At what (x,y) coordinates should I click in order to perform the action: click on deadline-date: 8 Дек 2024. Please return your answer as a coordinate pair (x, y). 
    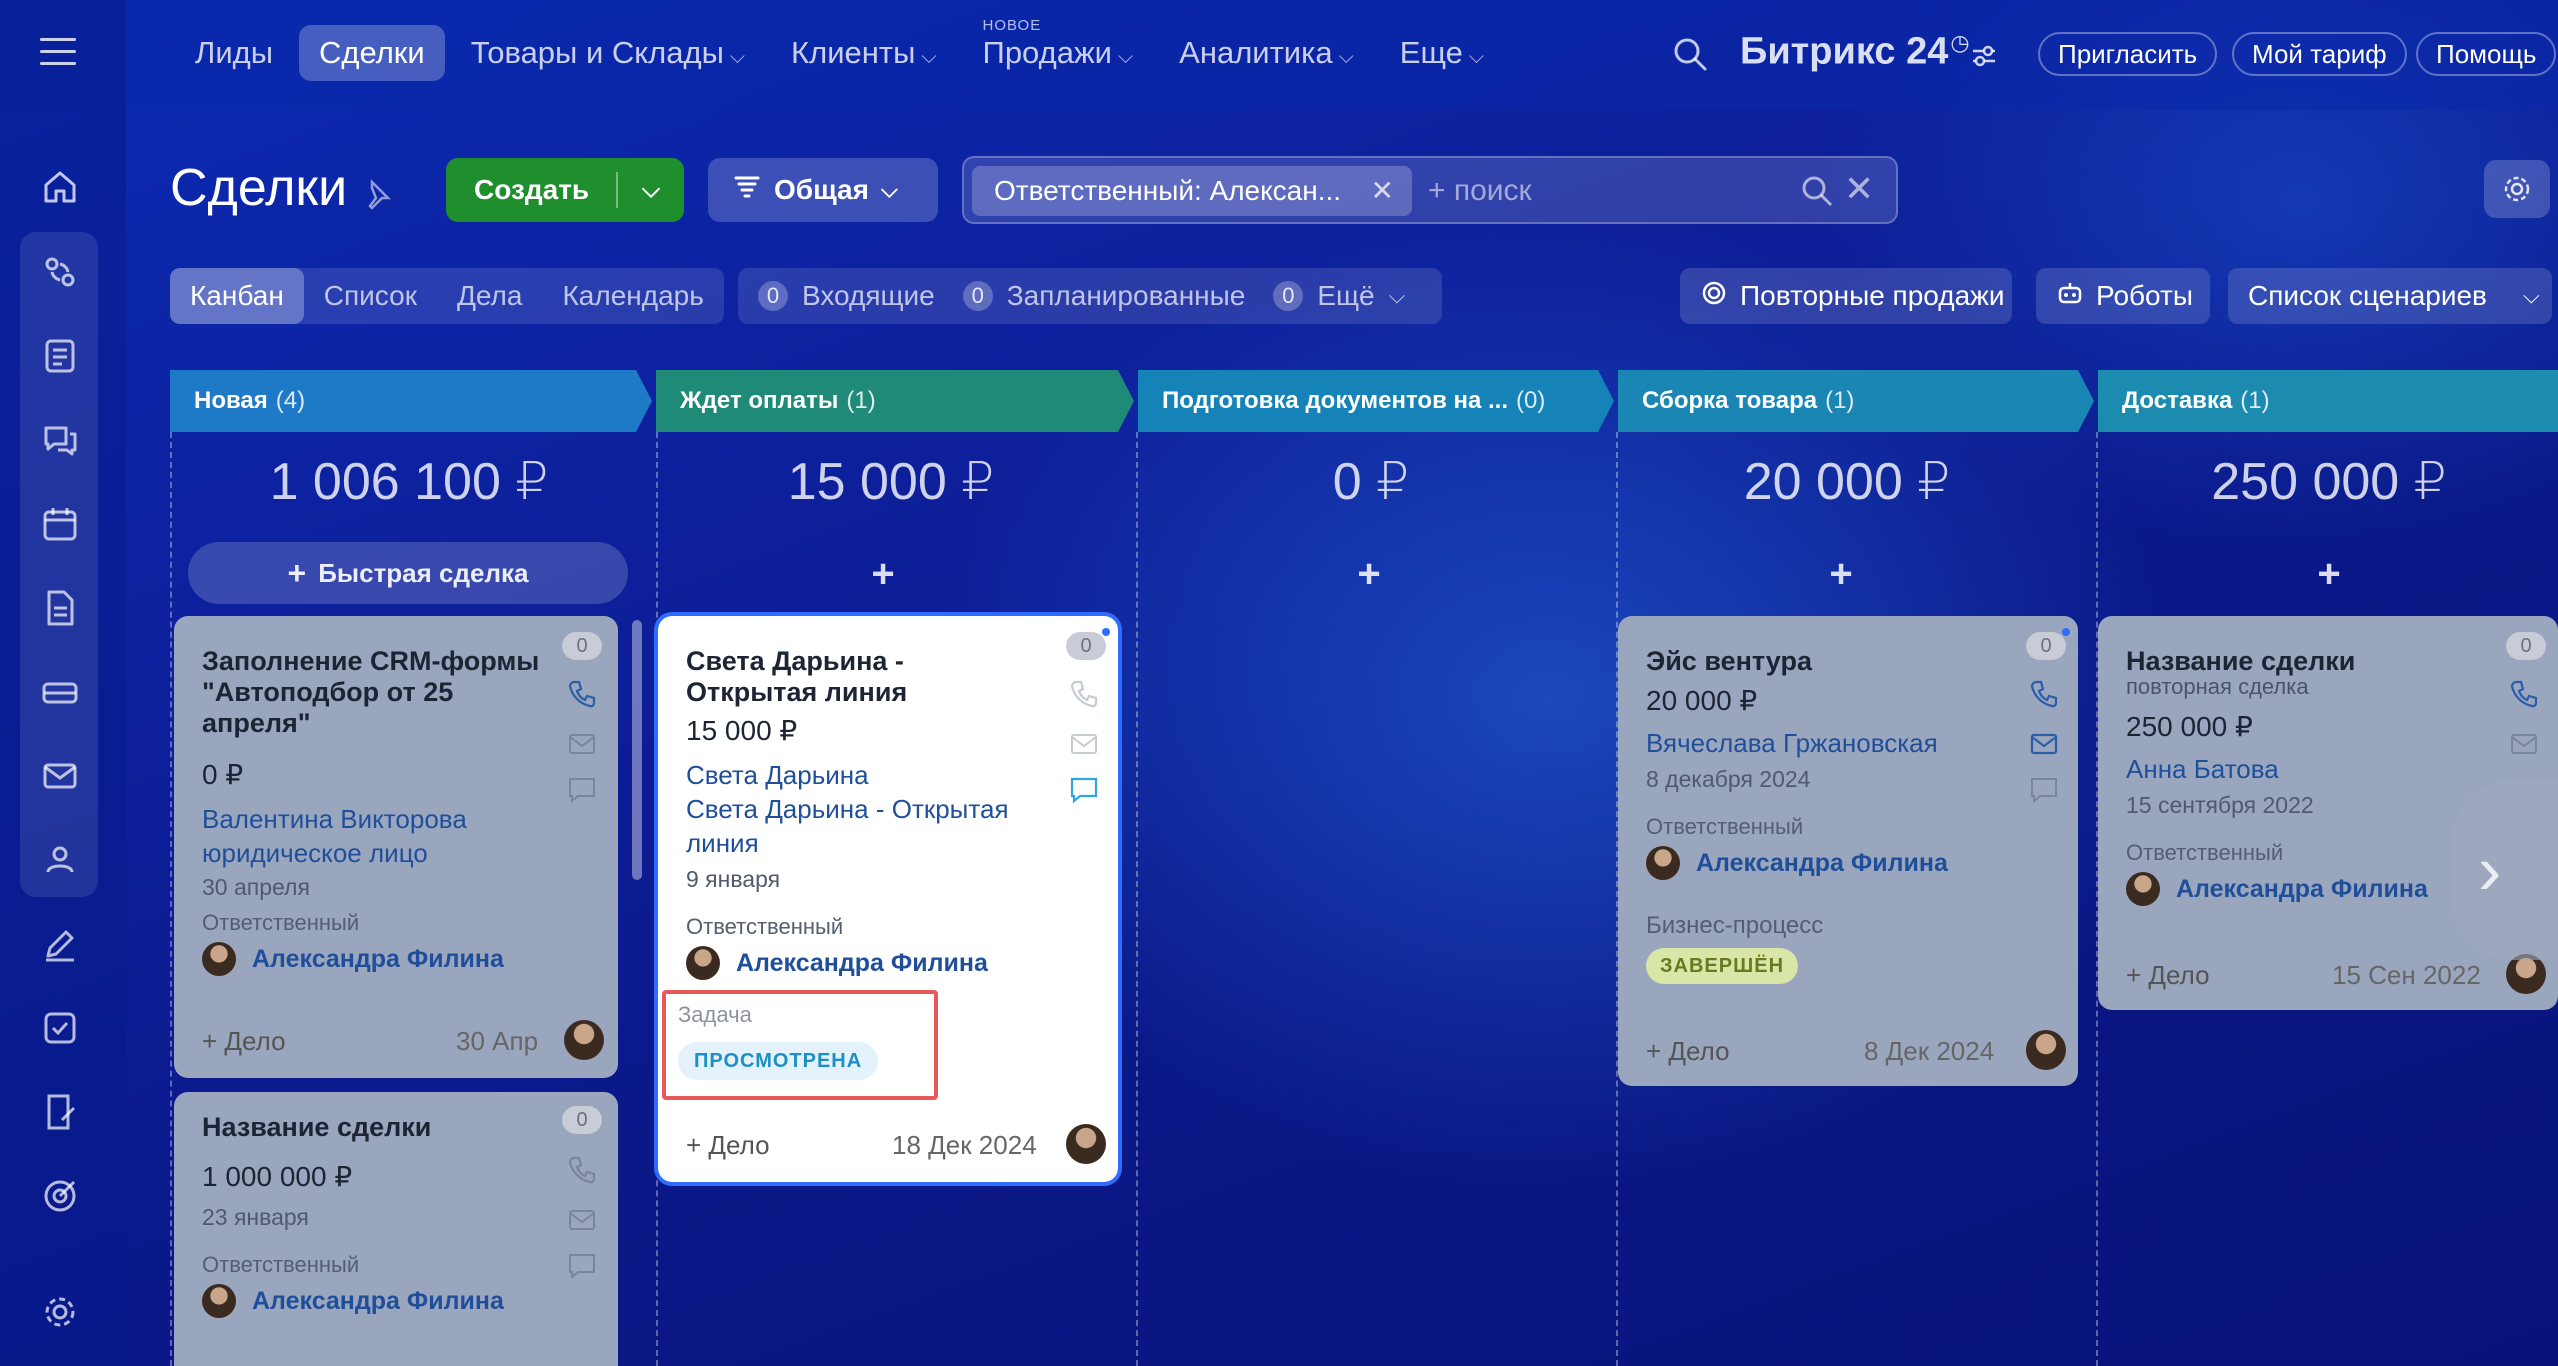
    Looking at the image, I should click on (1929, 1051).